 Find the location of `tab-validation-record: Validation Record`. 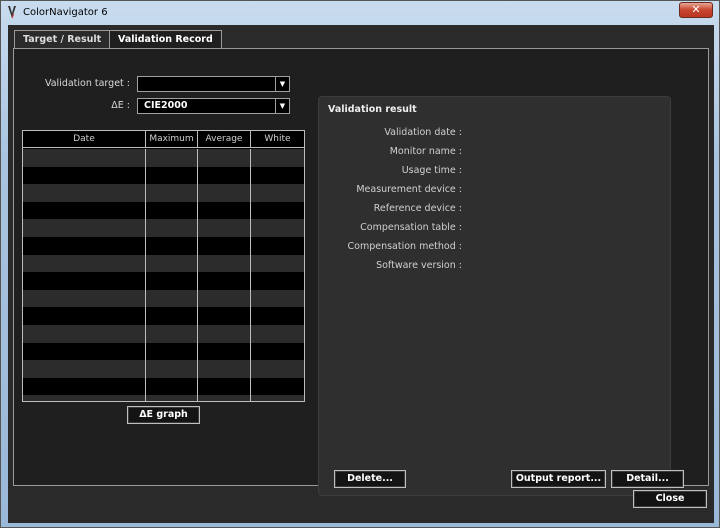

tab-validation-record: Validation Record is located at coordinates (165, 39).